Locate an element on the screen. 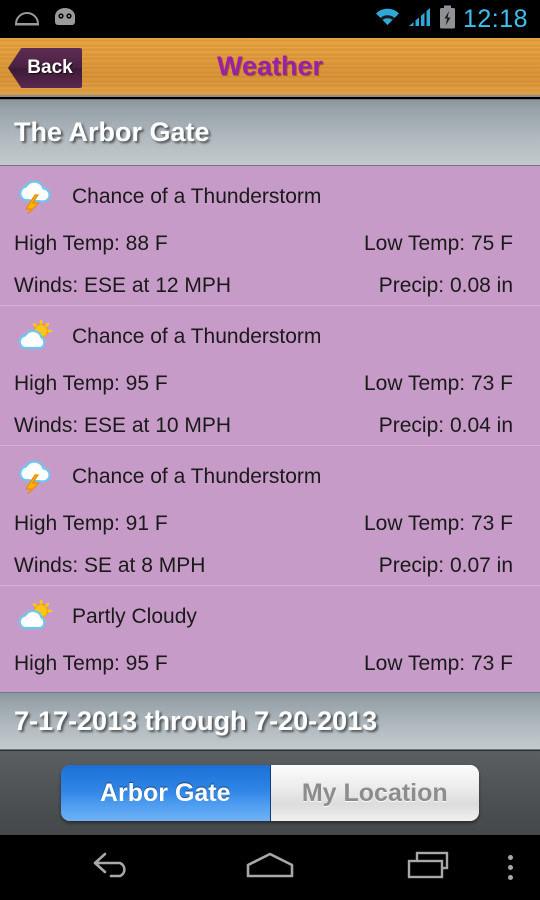 Image resolution: width=540 pixels, height=900 pixels. winds: Winds: SE at 8 MPH is located at coordinates (110, 565).